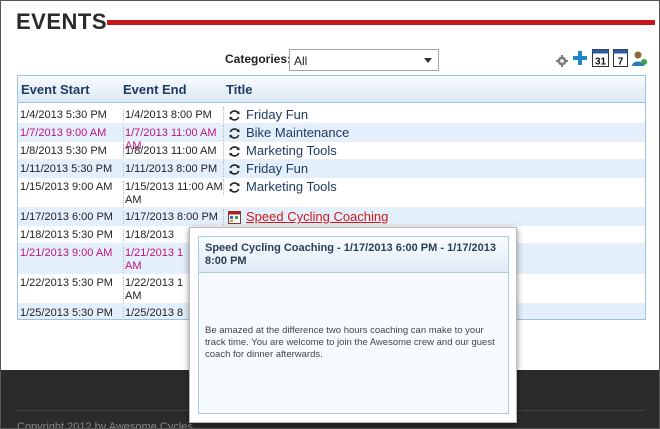  What do you see at coordinates (154, 253) in the screenshot?
I see `event-end-text: 1/21/2013 1` at bounding box center [154, 253].